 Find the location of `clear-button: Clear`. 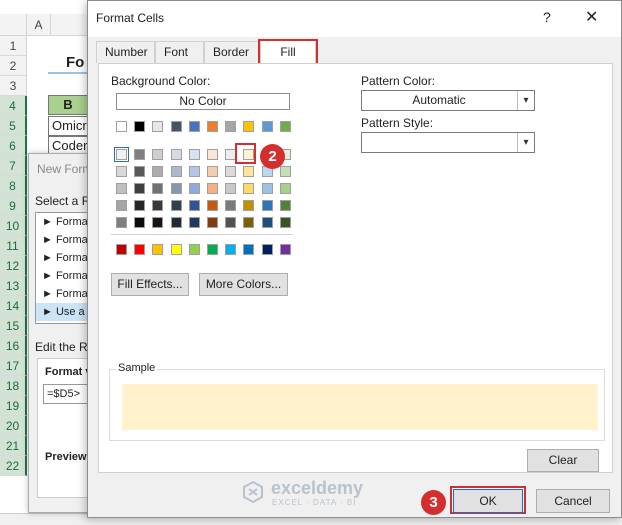

clear-button: Clear is located at coordinates (563, 460).